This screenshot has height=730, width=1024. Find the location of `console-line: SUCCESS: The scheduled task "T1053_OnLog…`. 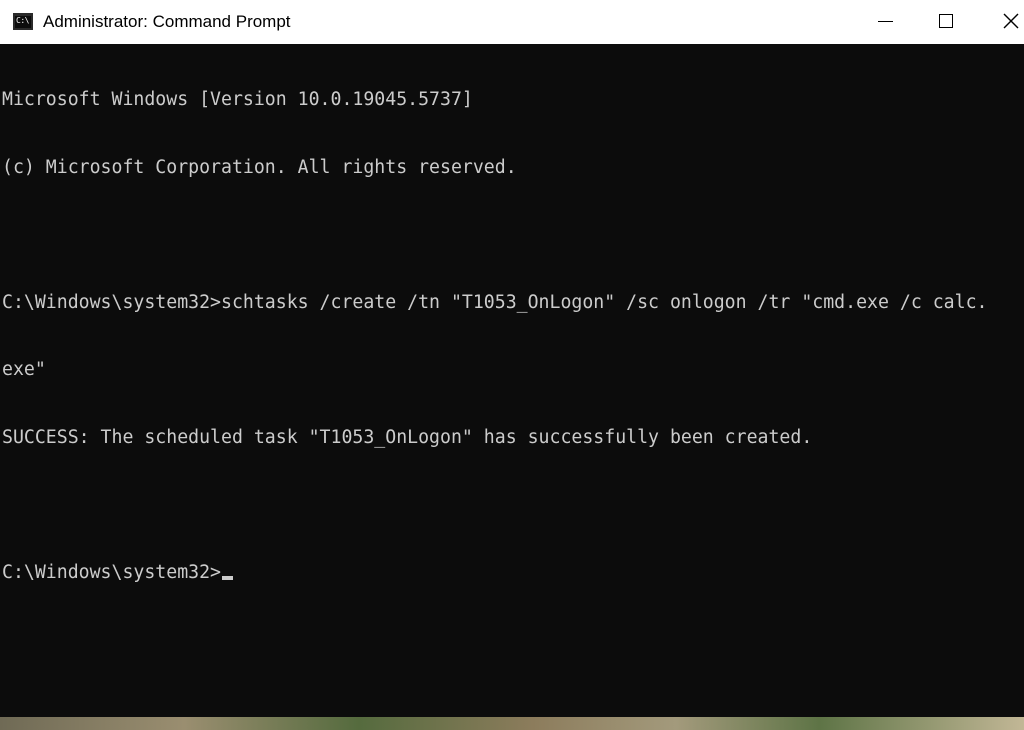

console-line: SUCCESS: The scheduled task "T1053_OnLog… is located at coordinates (407, 437).